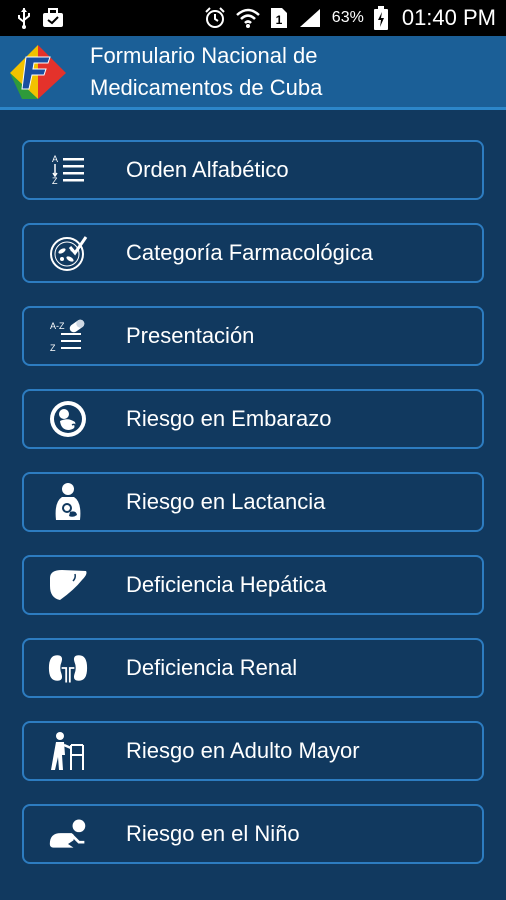 This screenshot has width=506, height=900. I want to click on pharmacology-category-icon, so click(68, 253).